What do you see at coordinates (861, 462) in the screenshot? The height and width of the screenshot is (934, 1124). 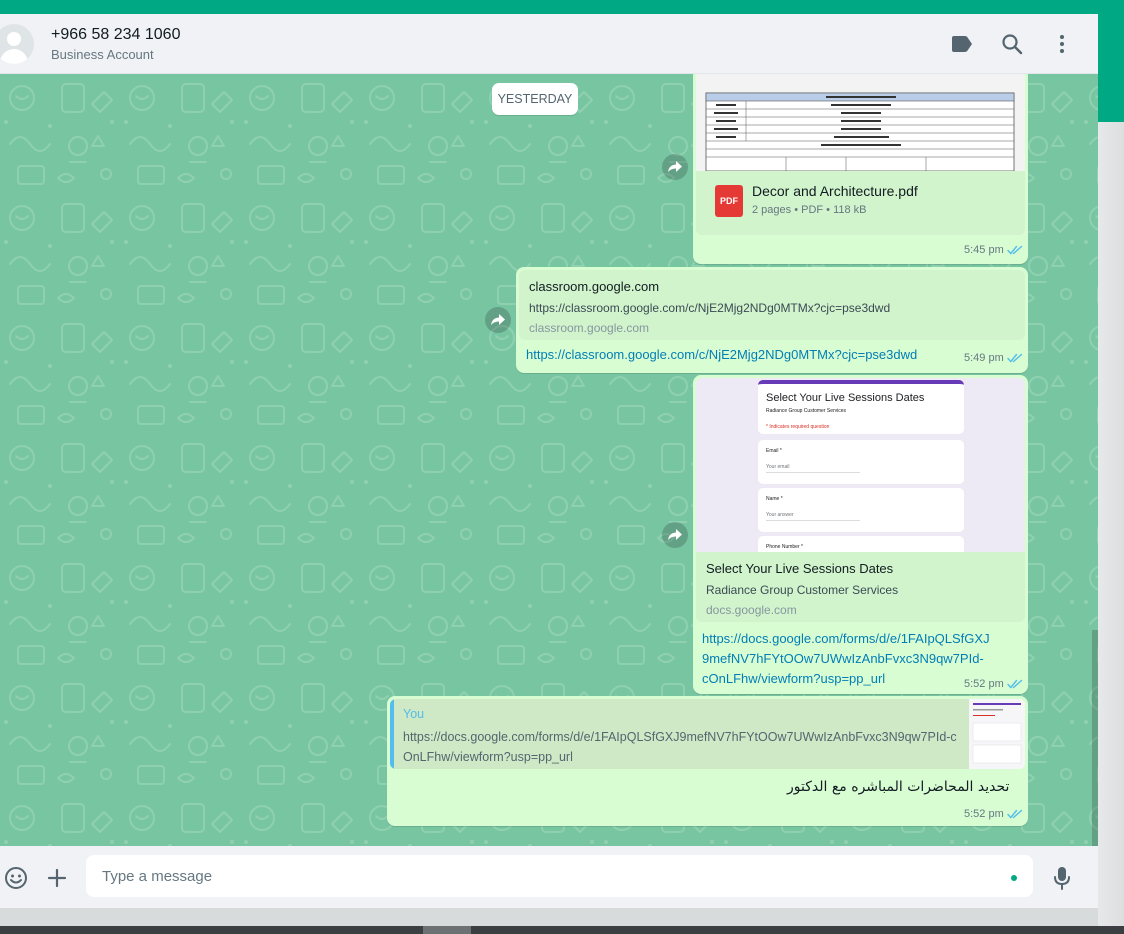 I see `form-field-card: Email * Your email` at bounding box center [861, 462].